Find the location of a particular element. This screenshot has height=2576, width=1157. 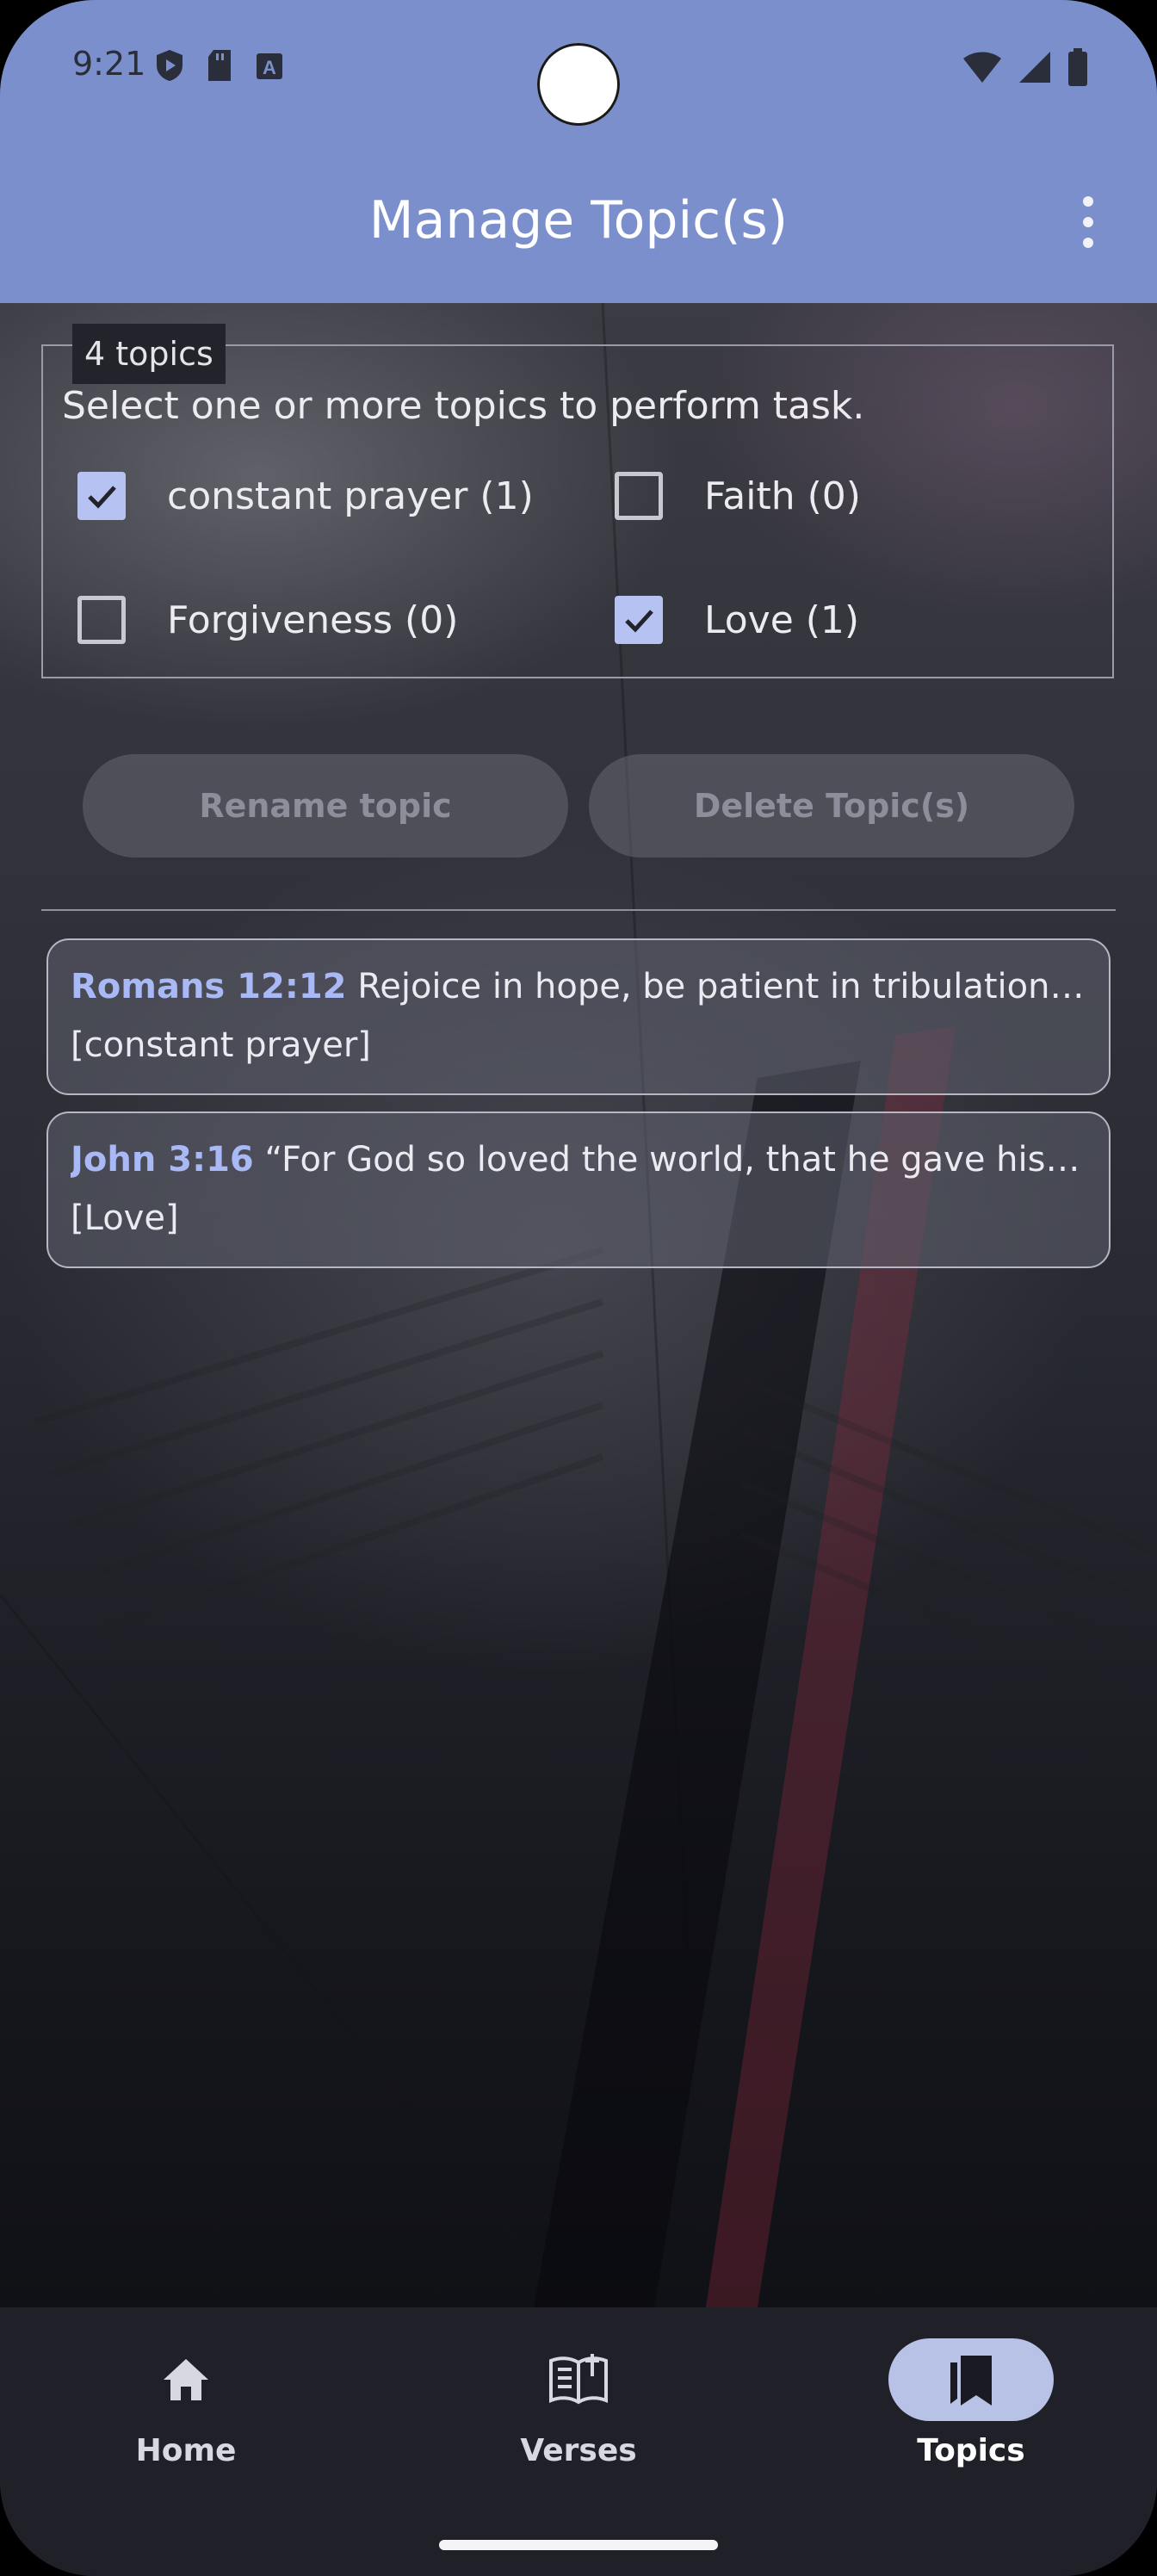

topic-checkbox-forgiveness: Forgiveness (0) is located at coordinates (268, 619).